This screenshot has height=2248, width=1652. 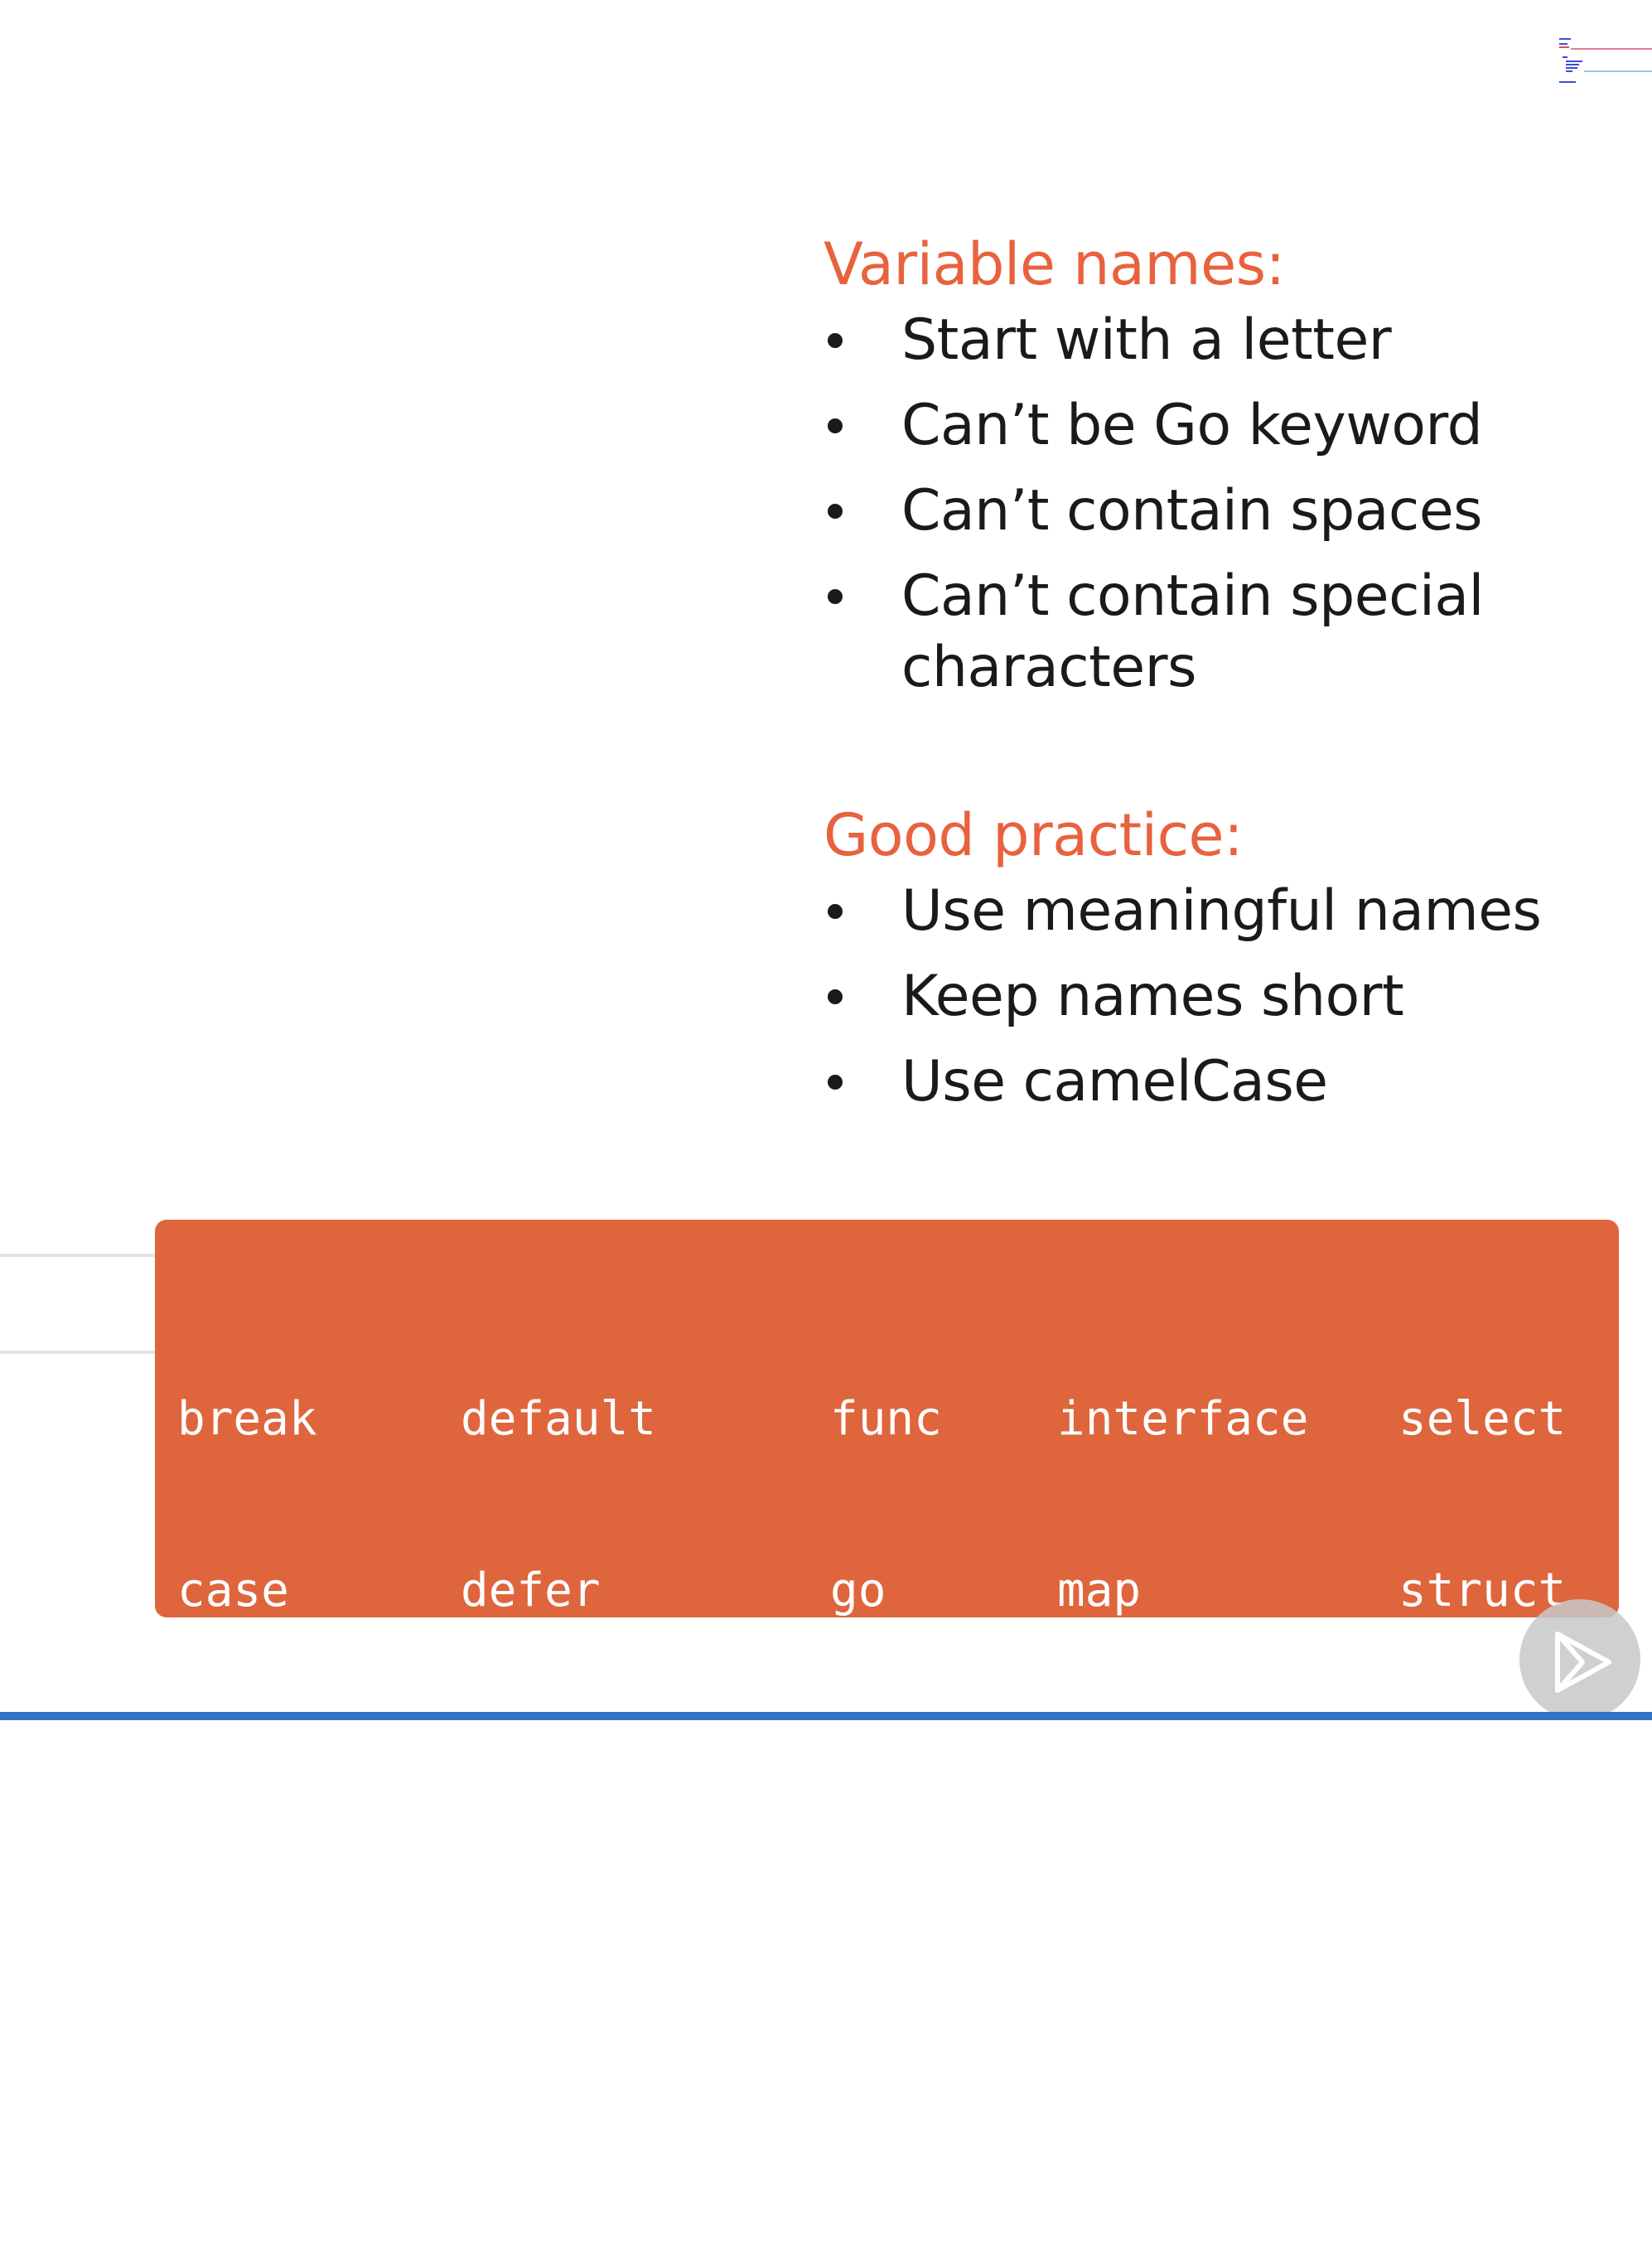 I want to click on keyword: fallthrough, so click(x=614, y=1934).